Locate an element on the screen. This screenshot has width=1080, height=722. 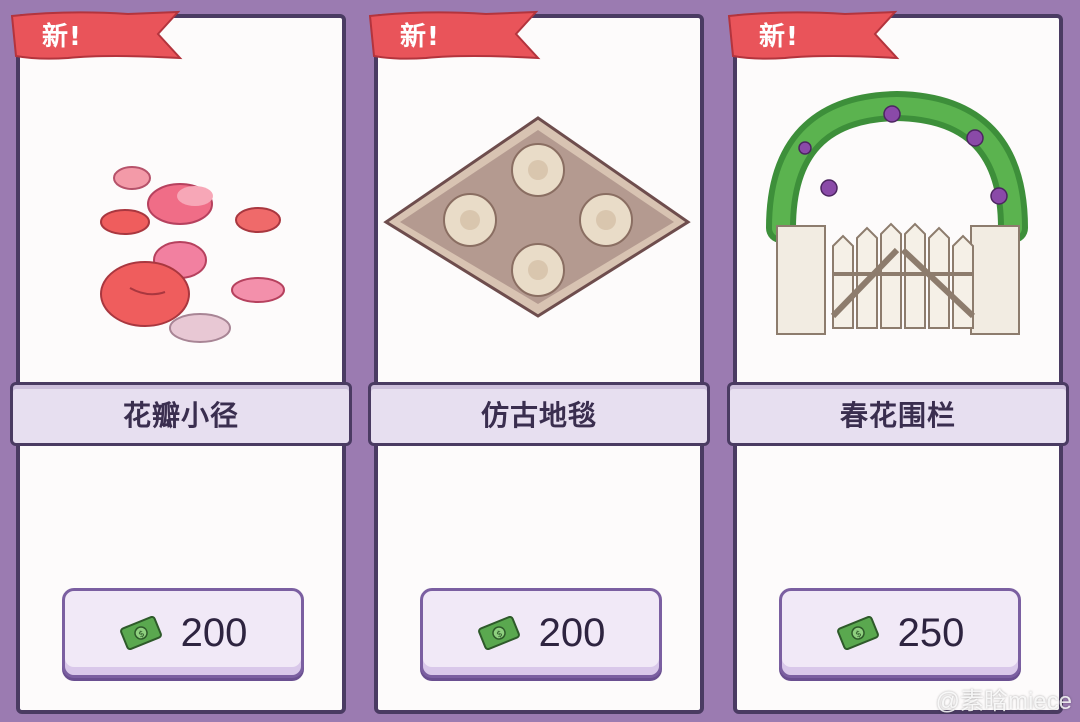
item-name: 春花围栏 is located at coordinates (897, 415).